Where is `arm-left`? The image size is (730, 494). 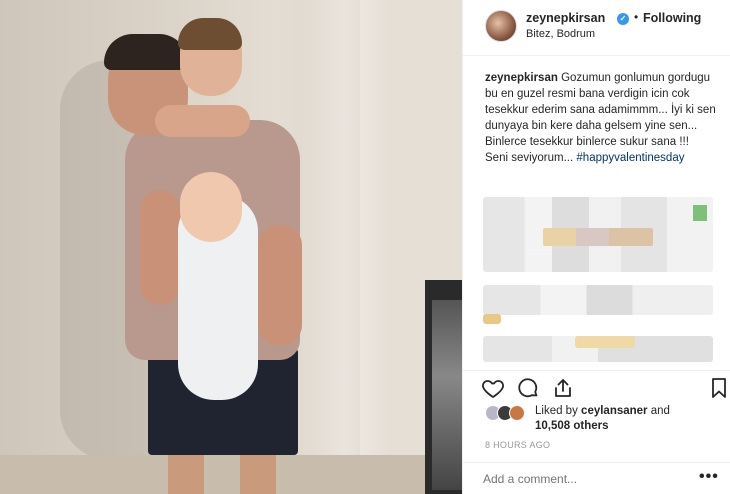
arm-left is located at coordinates (160, 247).